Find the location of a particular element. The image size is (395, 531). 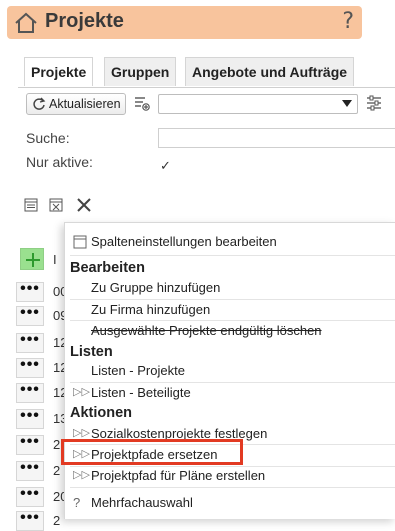

menu-item-label: Sozialkostenprojekte festlegen is located at coordinates (179, 433).